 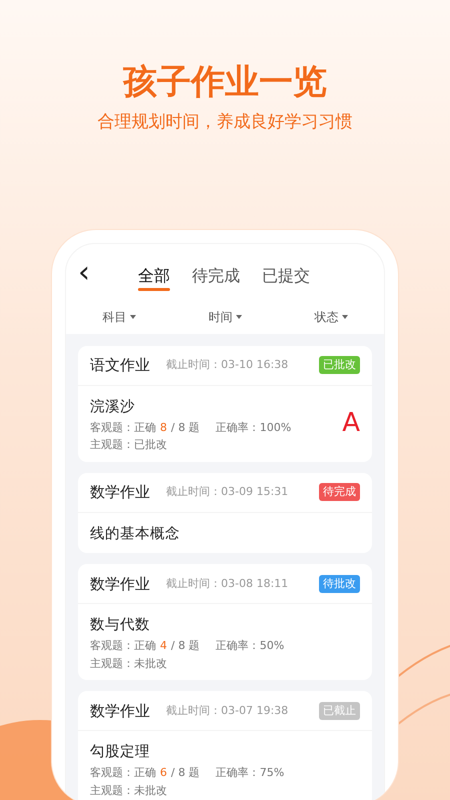 What do you see at coordinates (163, 773) in the screenshot?
I see `correct-count: 6` at bounding box center [163, 773].